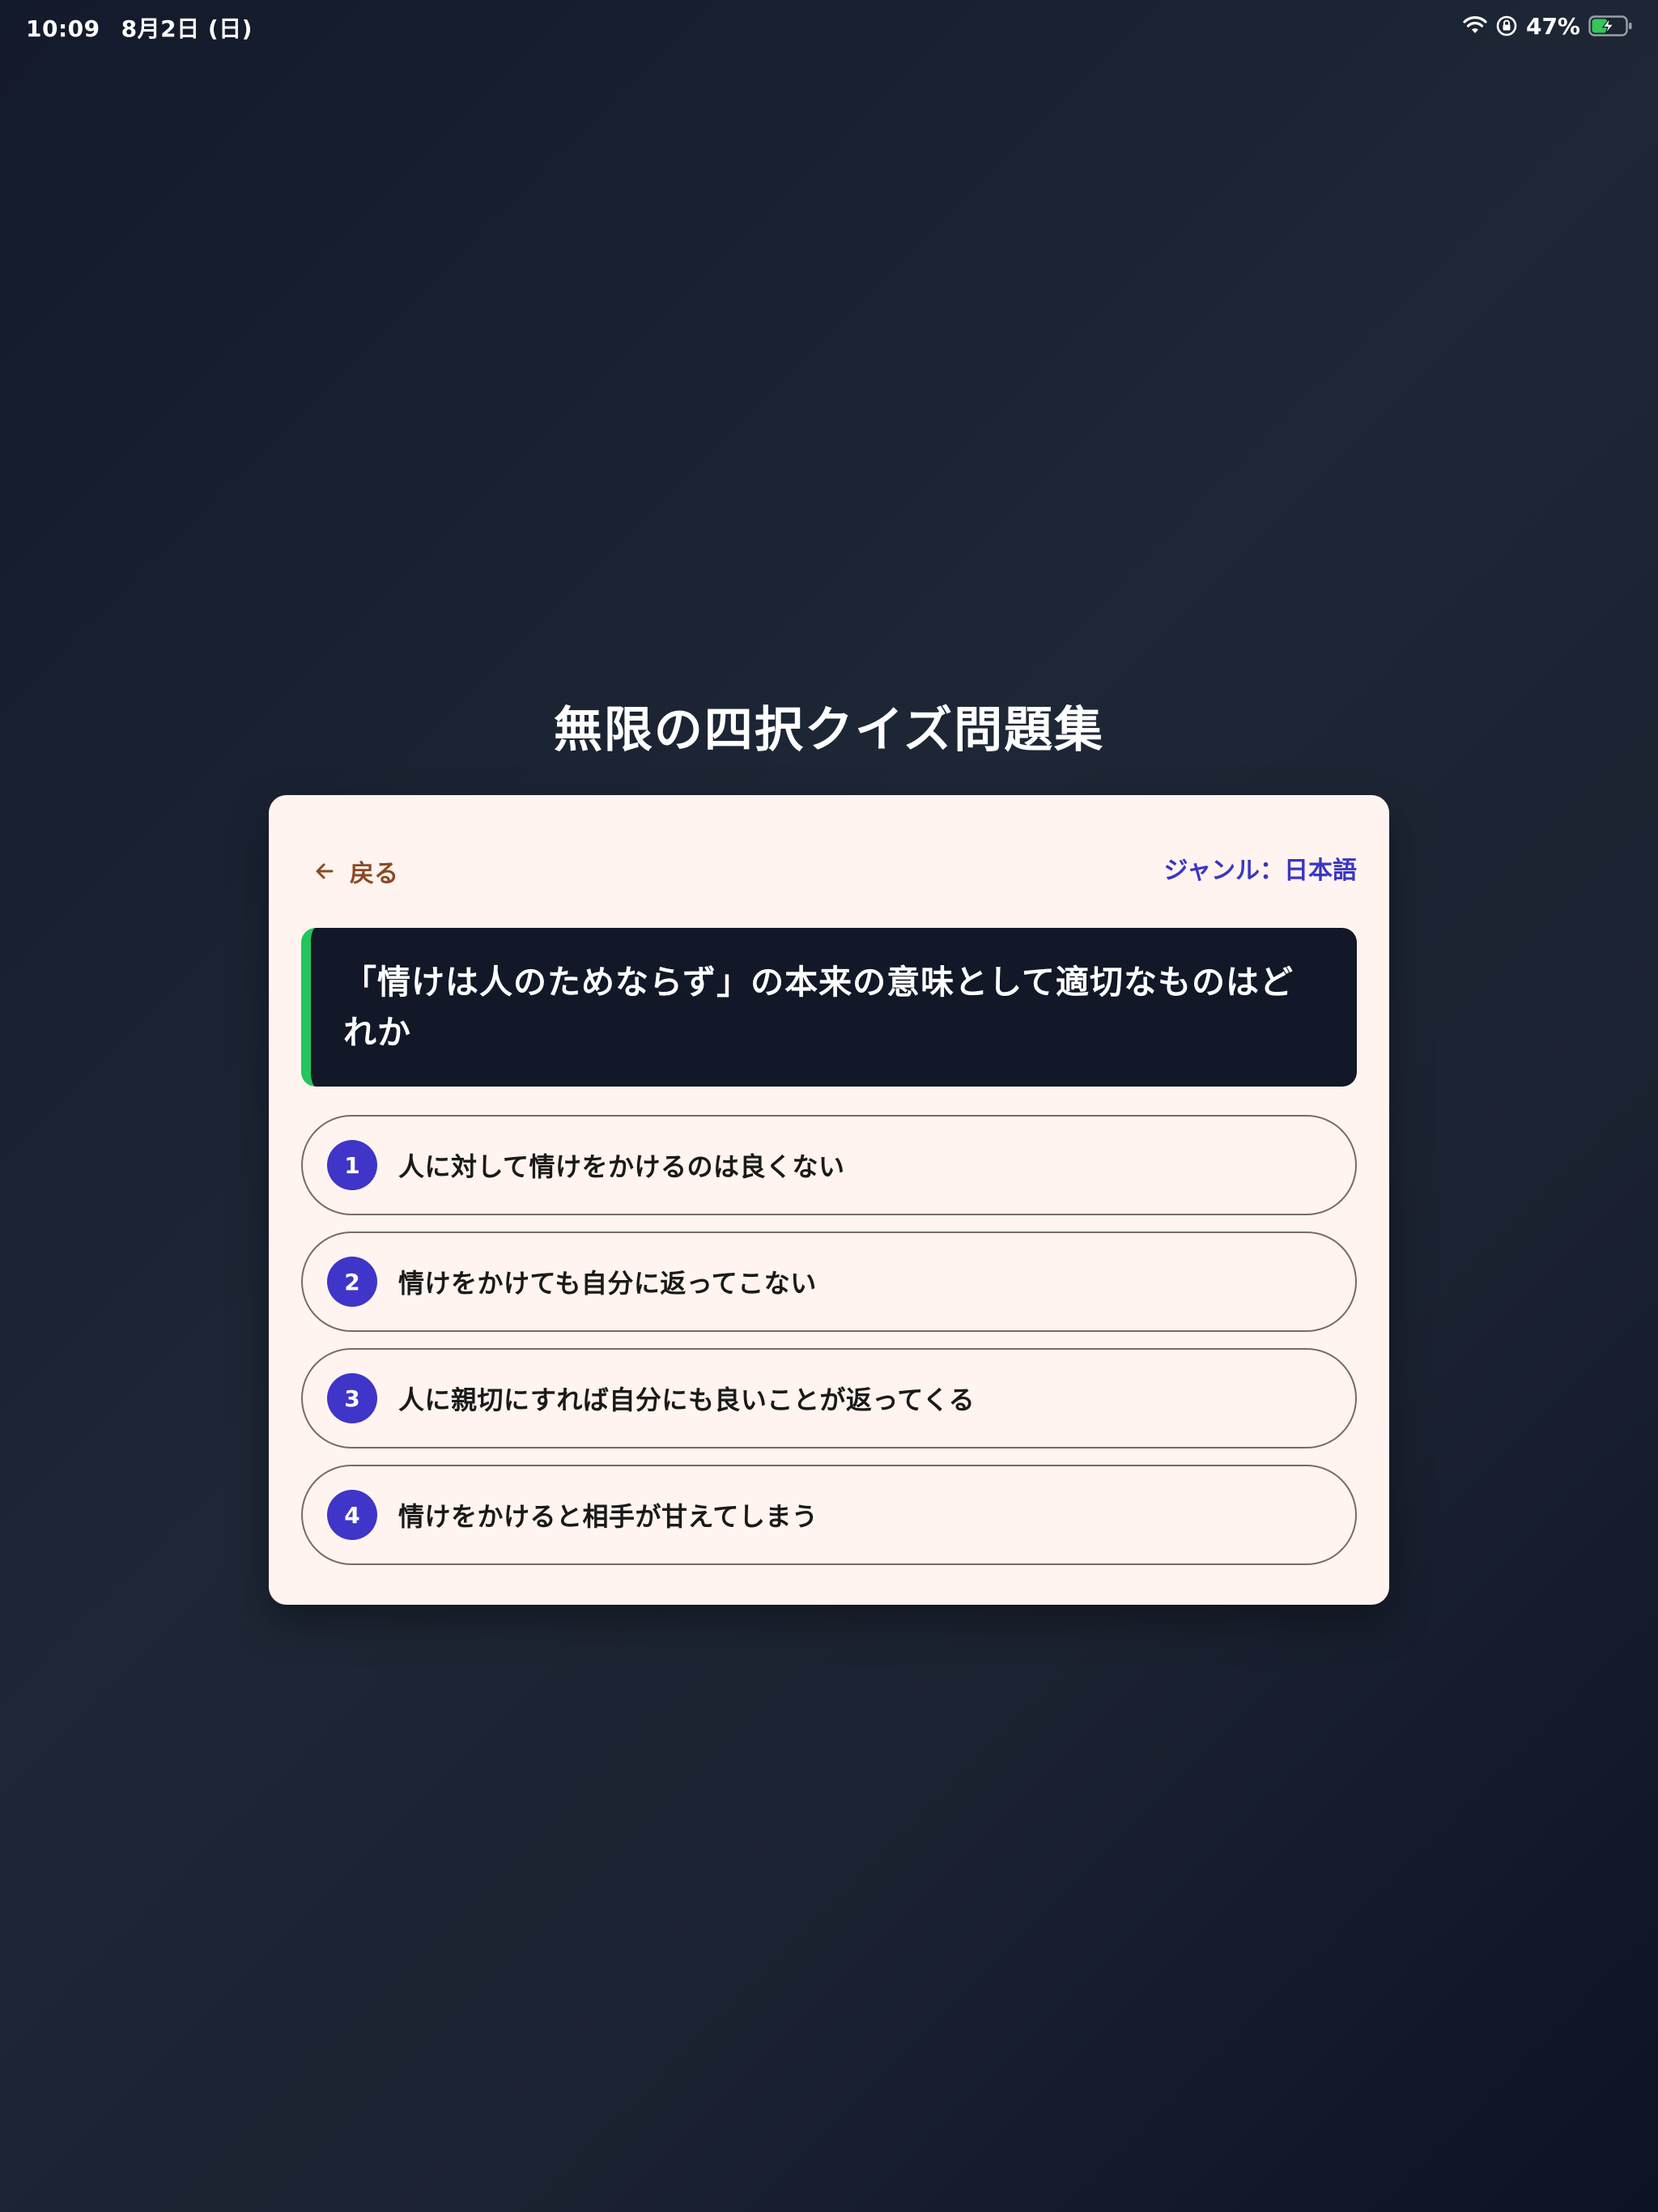  Describe the element at coordinates (608, 1516) in the screenshot. I see `choice-text: 情けをかけると相手が甘えてしまう` at that location.